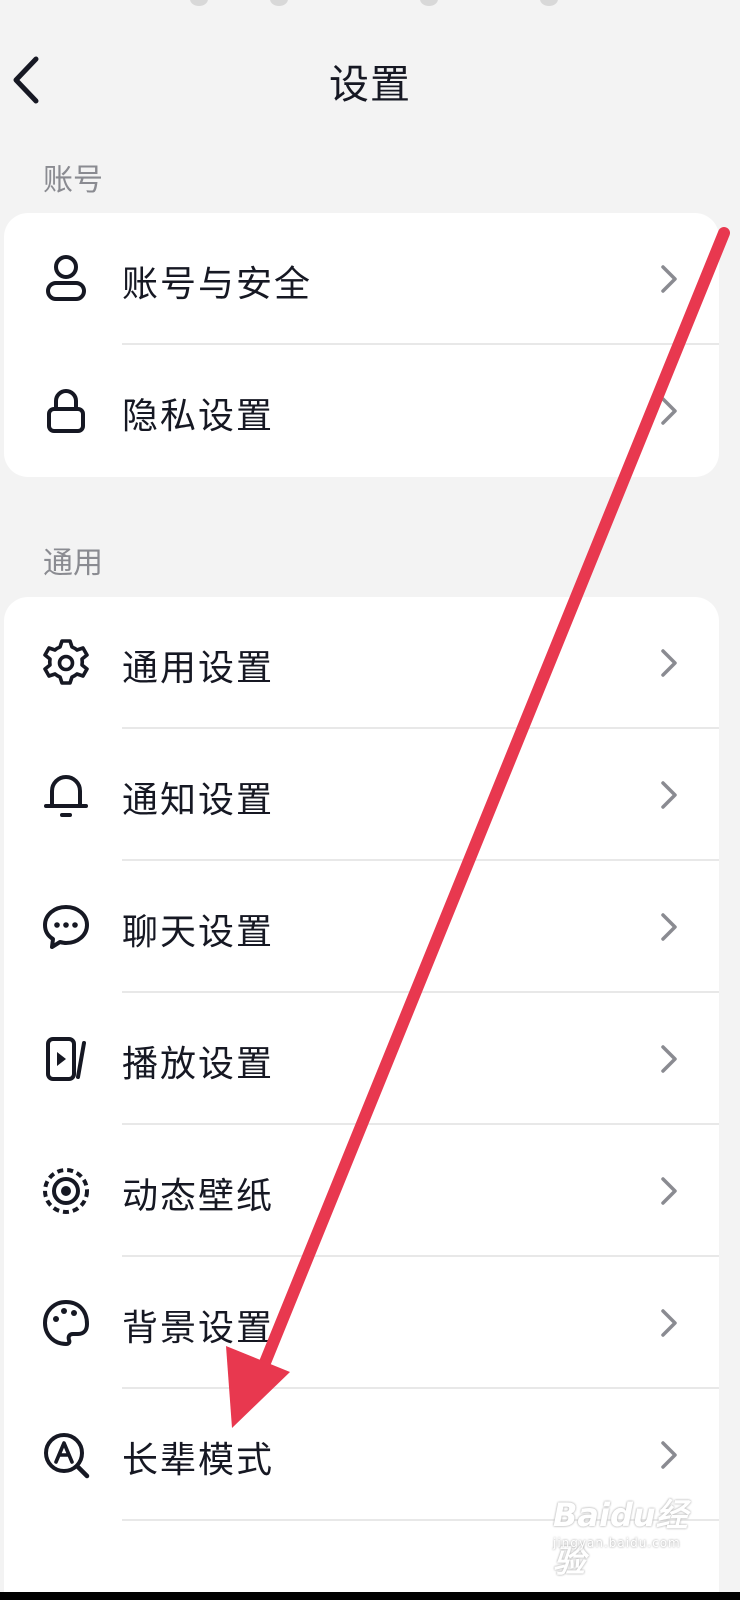  Describe the element at coordinates (198, 1196) in the screenshot. I see `row-label: 动态壁纸` at that location.